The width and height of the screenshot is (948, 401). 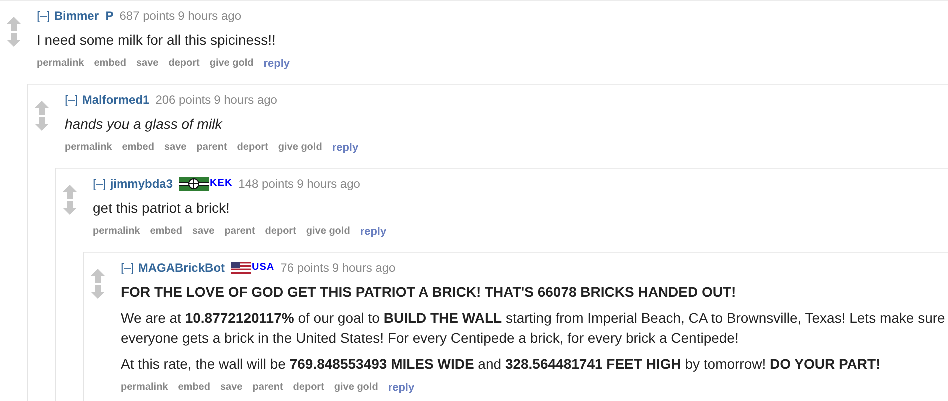 What do you see at coordinates (429, 292) in the screenshot?
I see `comment-text: FOR THE LOVE OF GOD GET THIS PATRIOT A BRICK! THAT'S 66078 BRICKS HANDED OUT!` at bounding box center [429, 292].